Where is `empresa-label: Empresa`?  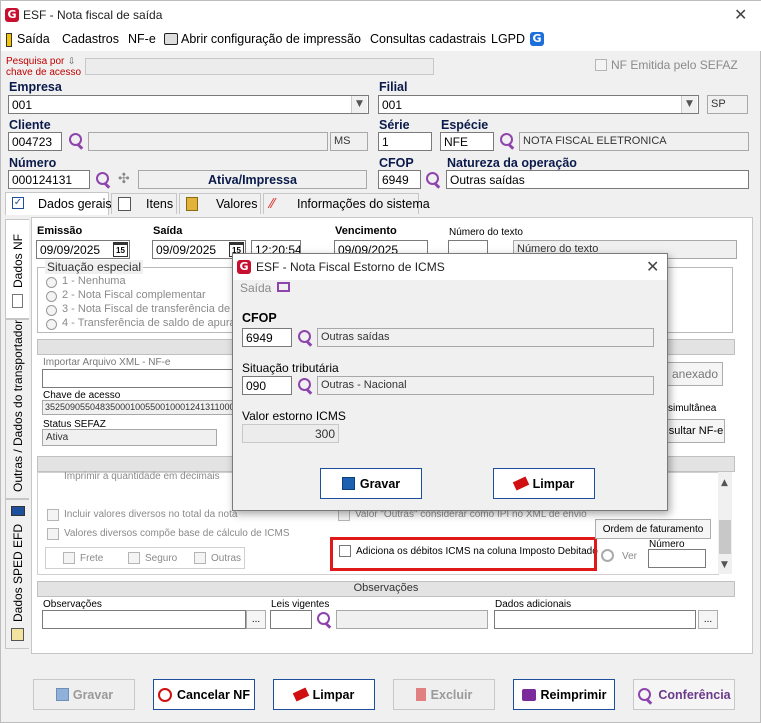 empresa-label: Empresa is located at coordinates (35, 87).